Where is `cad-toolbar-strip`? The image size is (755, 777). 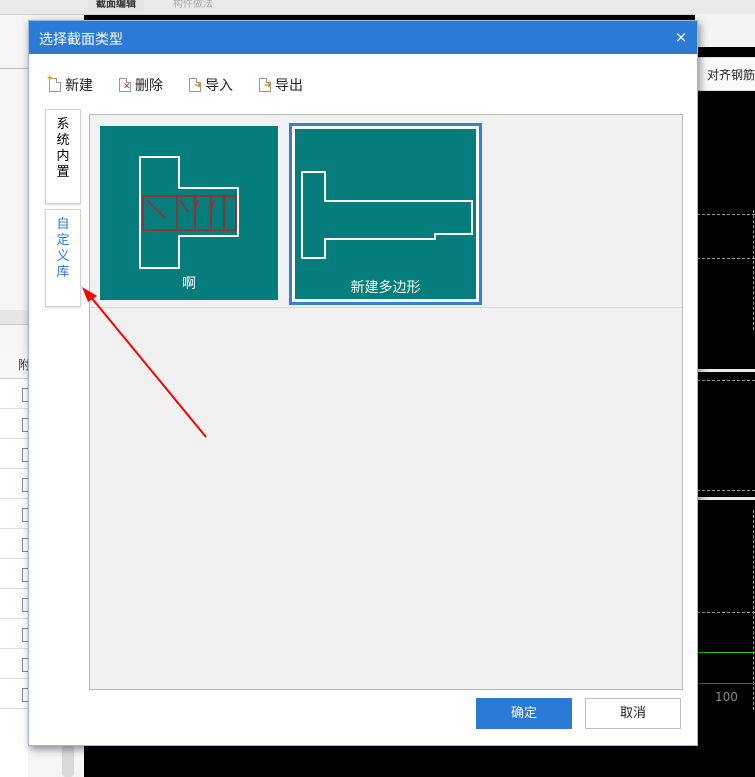 cad-toolbar-strip is located at coordinates (725, 30).